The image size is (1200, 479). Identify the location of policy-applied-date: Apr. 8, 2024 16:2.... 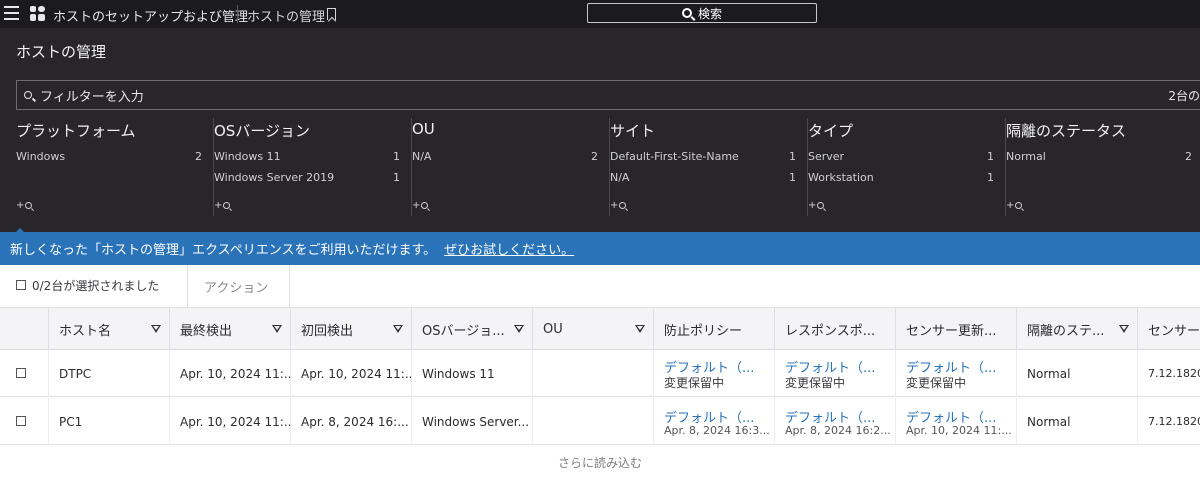
(838, 430).